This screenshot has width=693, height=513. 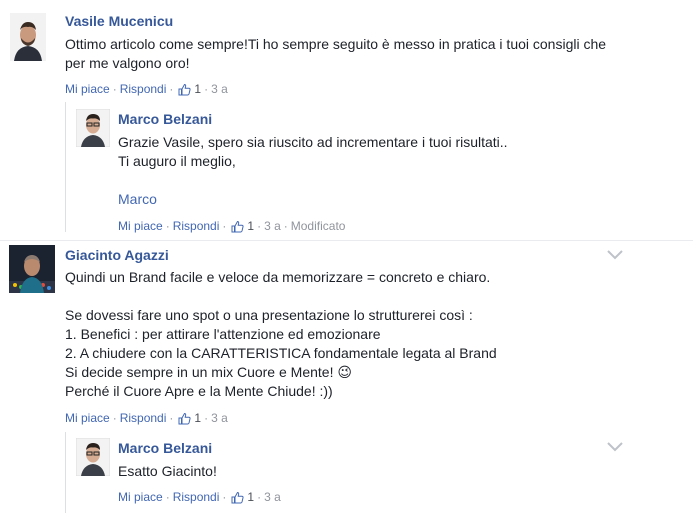 I want to click on comment-text: Esatto Giacinto!, so click(x=167, y=471).